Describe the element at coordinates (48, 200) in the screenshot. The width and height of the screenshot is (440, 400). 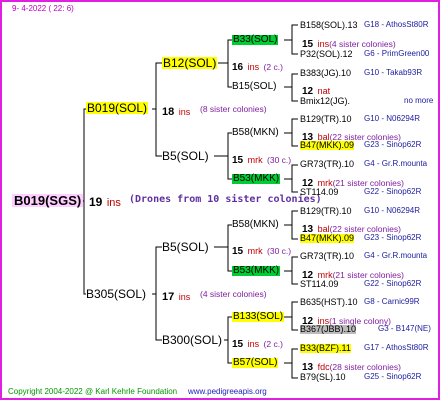
I see `root-queen: B019(SGS)` at that location.